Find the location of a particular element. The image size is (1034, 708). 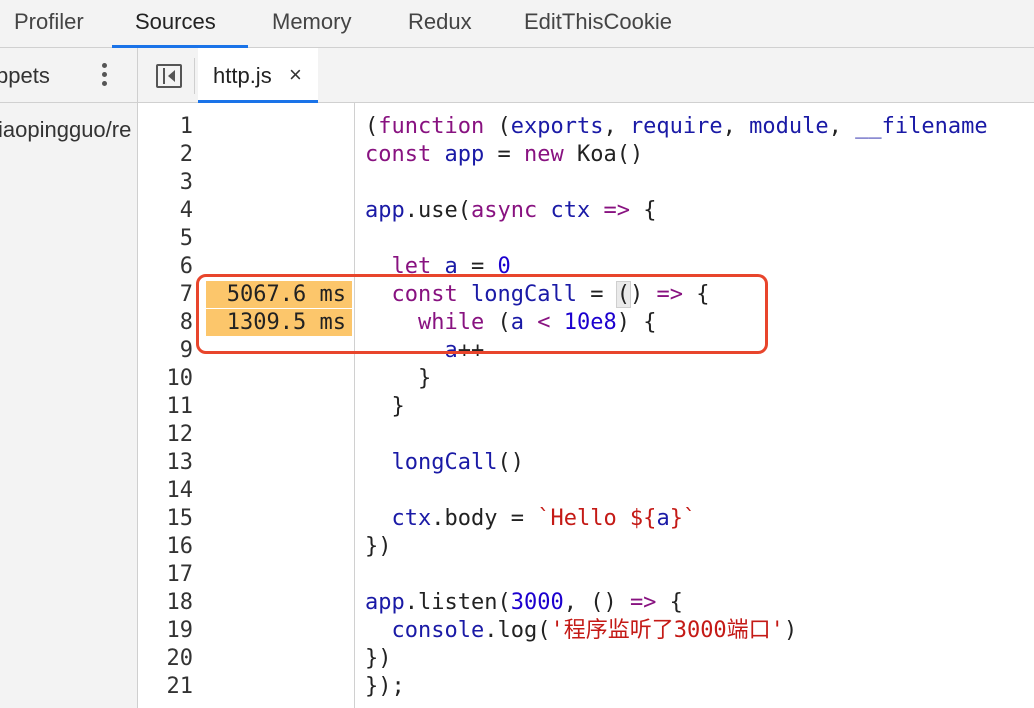

line-number: 12 is located at coordinates (166, 435).